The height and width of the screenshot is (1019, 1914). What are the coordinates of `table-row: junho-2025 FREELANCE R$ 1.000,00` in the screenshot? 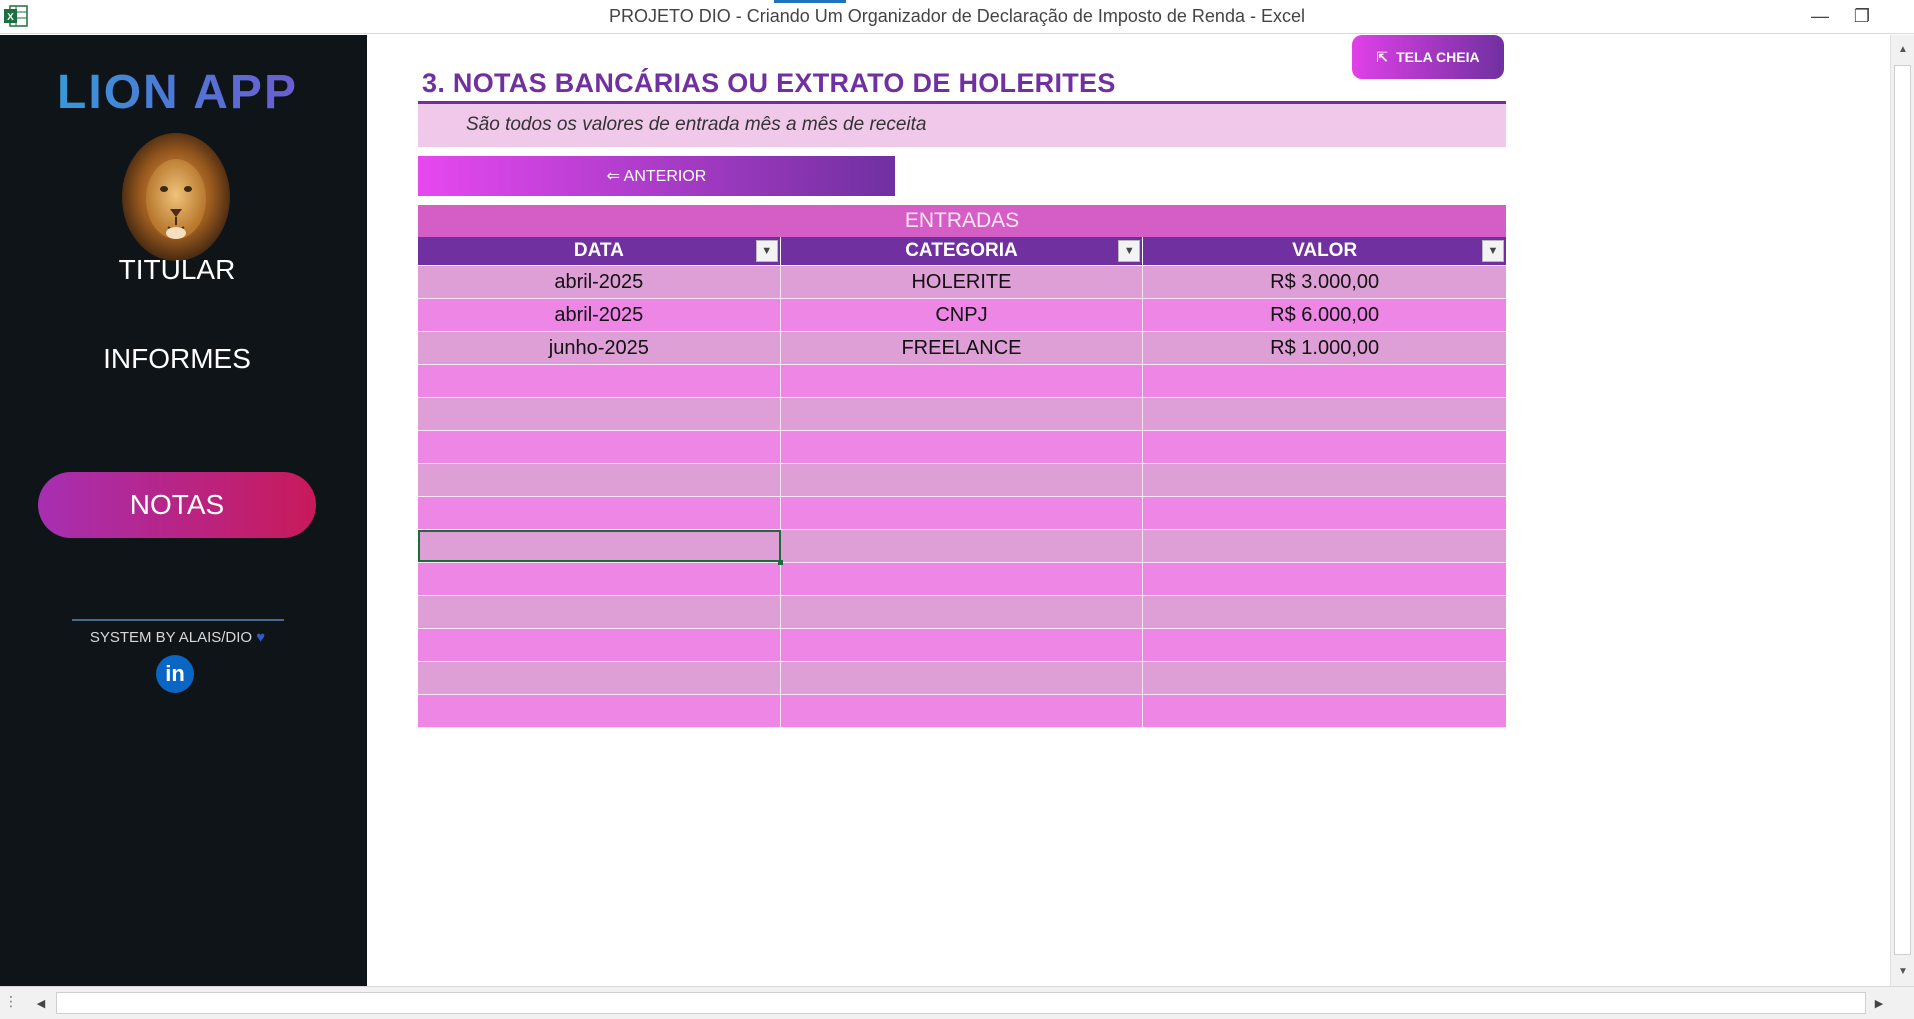 It's located at (962, 348).